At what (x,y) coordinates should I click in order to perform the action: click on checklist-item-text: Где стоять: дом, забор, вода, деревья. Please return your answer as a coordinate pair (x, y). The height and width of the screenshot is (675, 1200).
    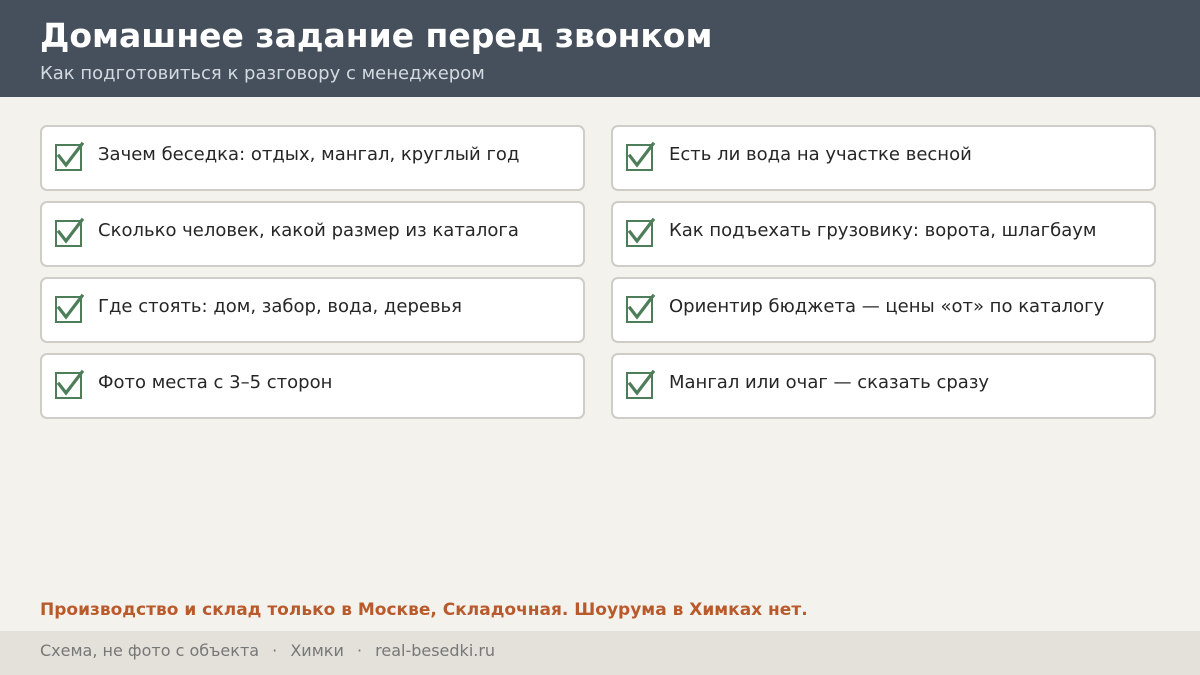
    Looking at the image, I should click on (280, 306).